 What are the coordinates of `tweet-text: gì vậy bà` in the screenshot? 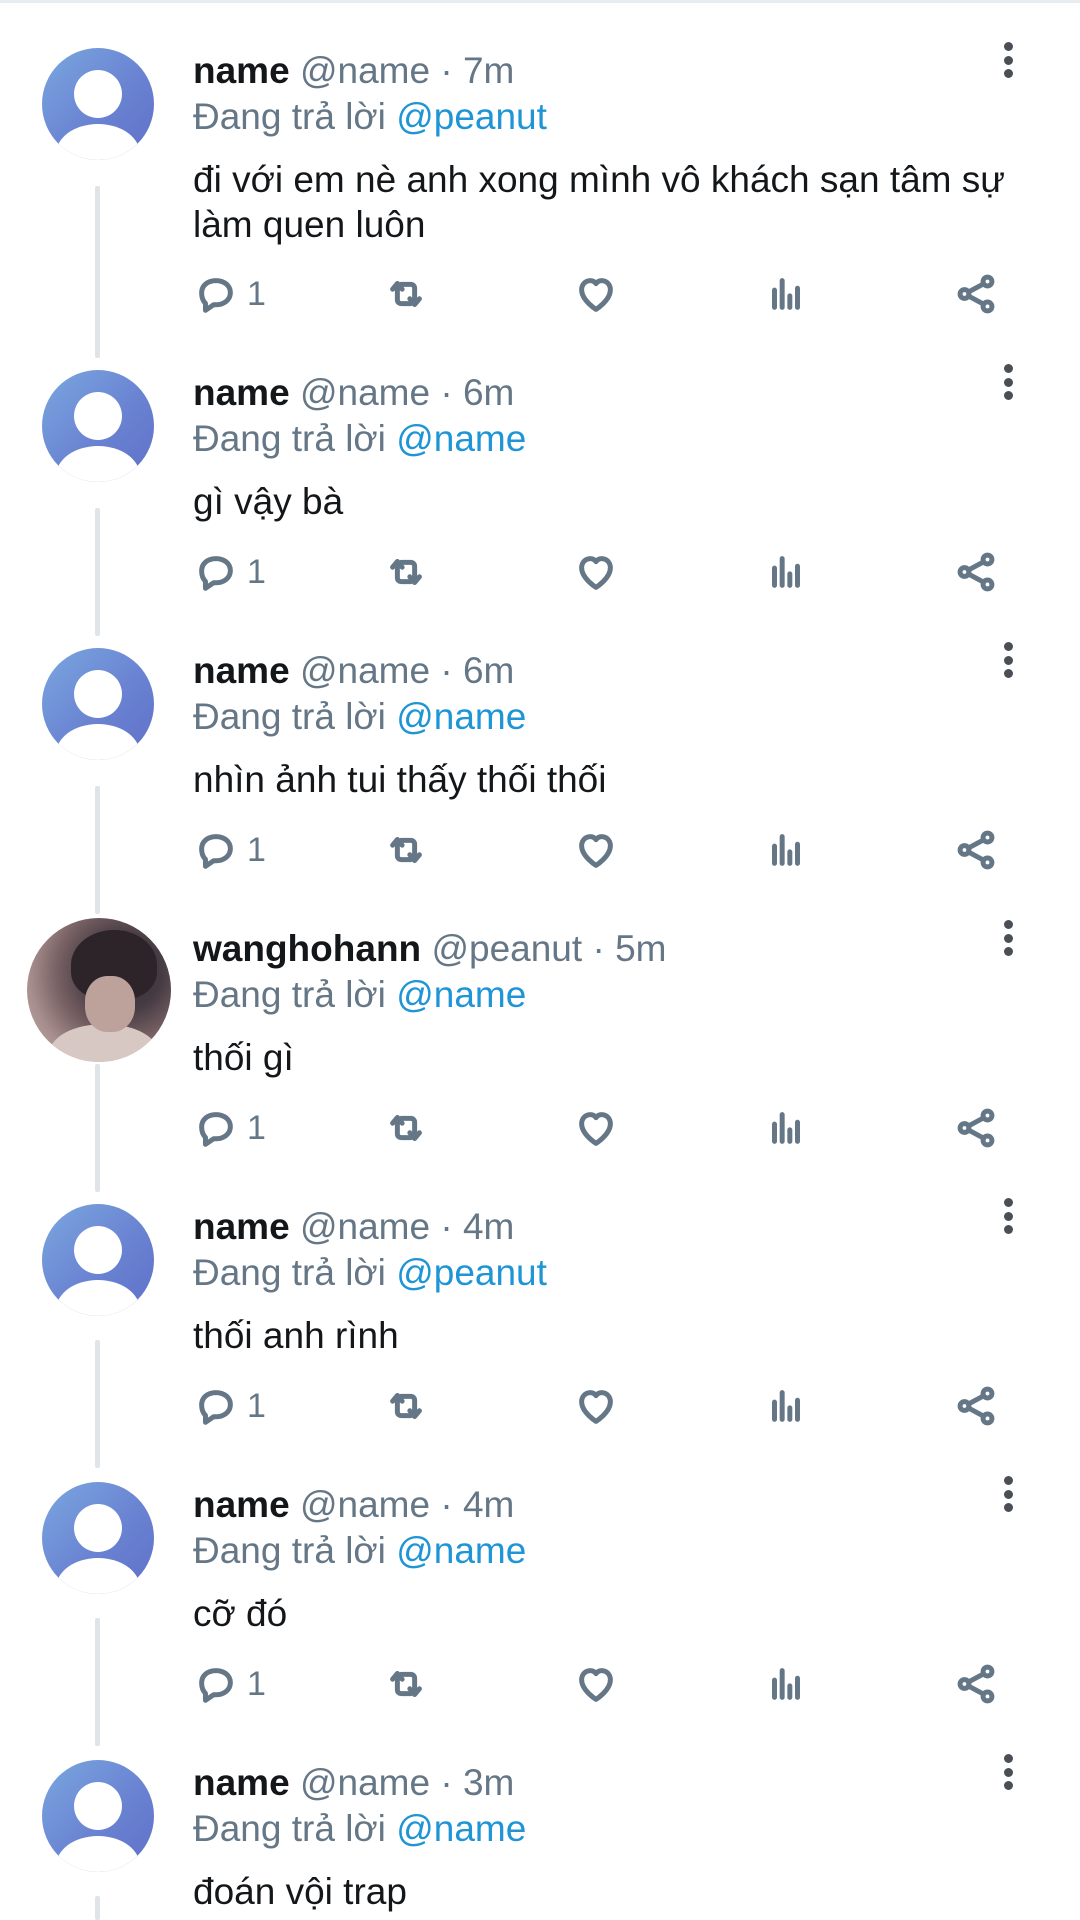 It's located at (268, 501).